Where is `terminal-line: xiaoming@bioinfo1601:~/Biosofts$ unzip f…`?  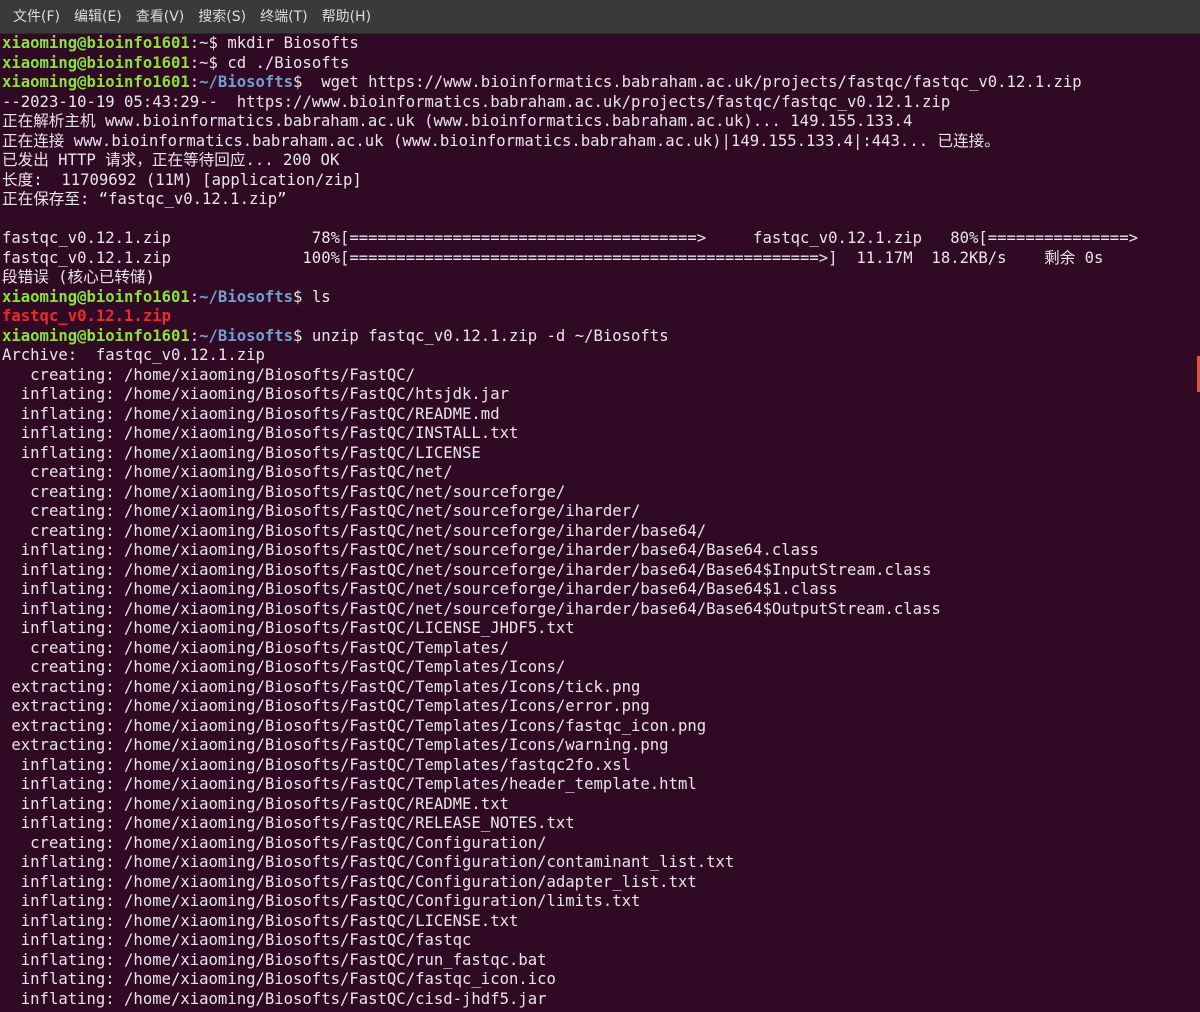 terminal-line: xiaoming@bioinfo1601:~/Biosofts$ unzip f… is located at coordinates (598, 337).